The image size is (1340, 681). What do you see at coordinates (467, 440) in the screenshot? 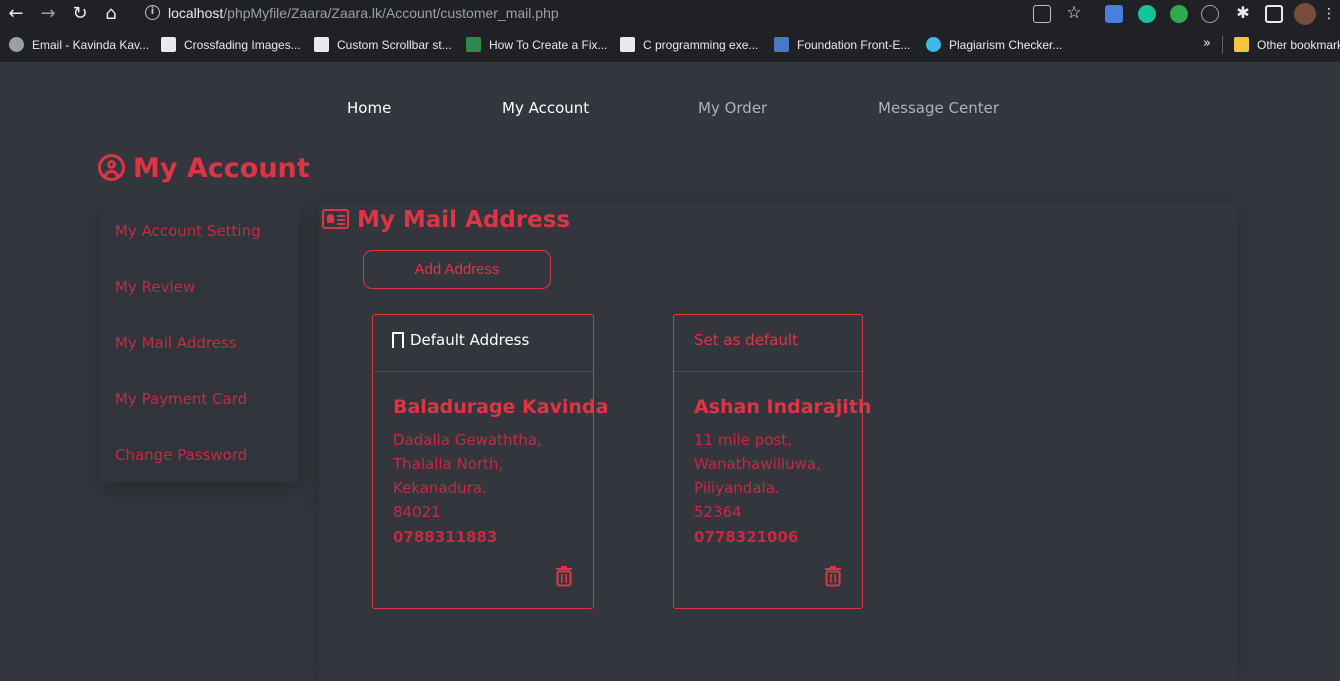
I see `address-line: Dadalla Gewaththa,` at bounding box center [467, 440].